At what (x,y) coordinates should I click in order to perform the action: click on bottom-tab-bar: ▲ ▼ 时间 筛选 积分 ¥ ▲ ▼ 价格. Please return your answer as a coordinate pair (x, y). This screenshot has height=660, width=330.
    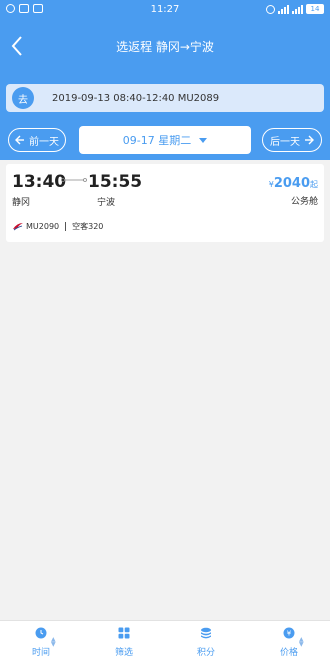
    Looking at the image, I should click on (165, 640).